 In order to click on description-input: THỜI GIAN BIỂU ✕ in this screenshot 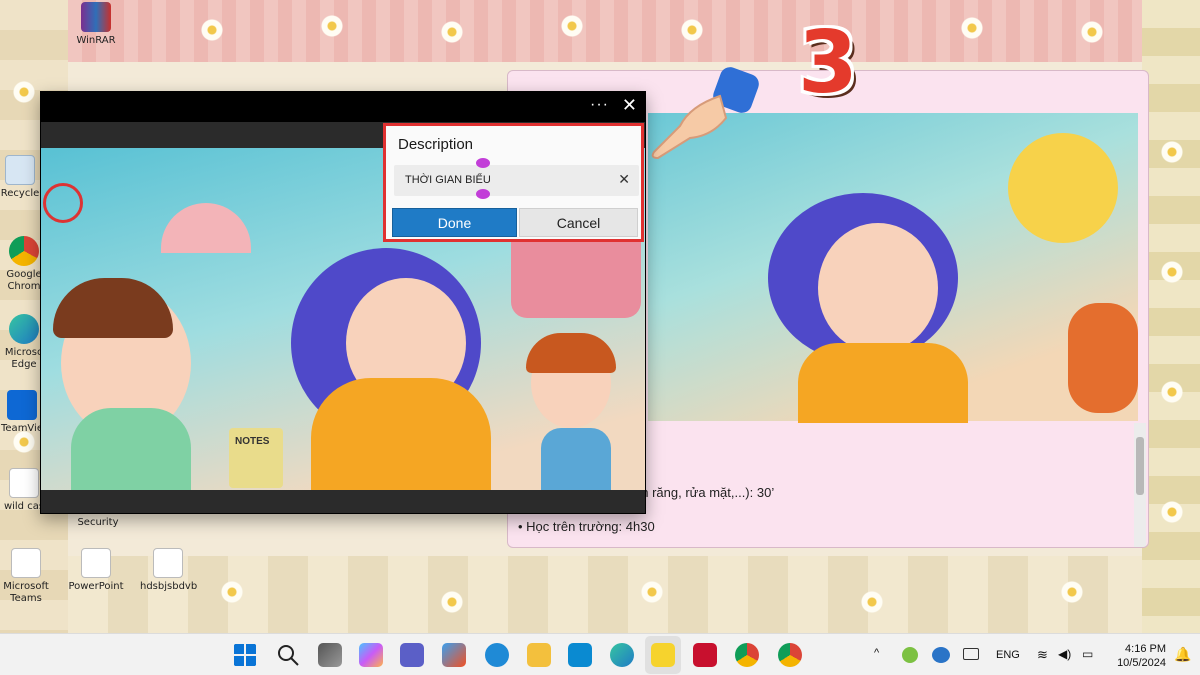, I will do `click(516, 180)`.